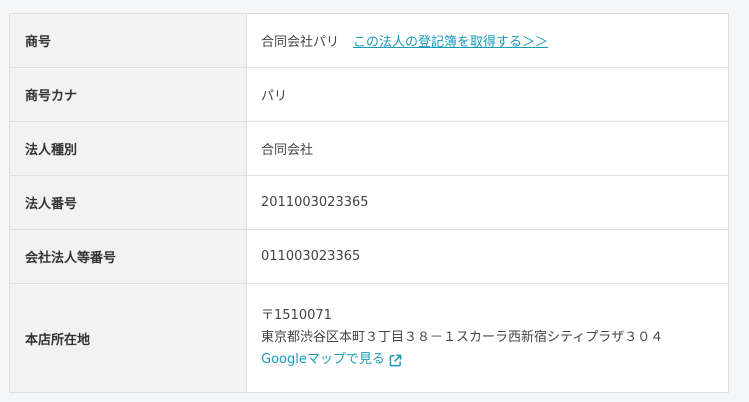  I want to click on row-value: パリ, so click(487, 94).